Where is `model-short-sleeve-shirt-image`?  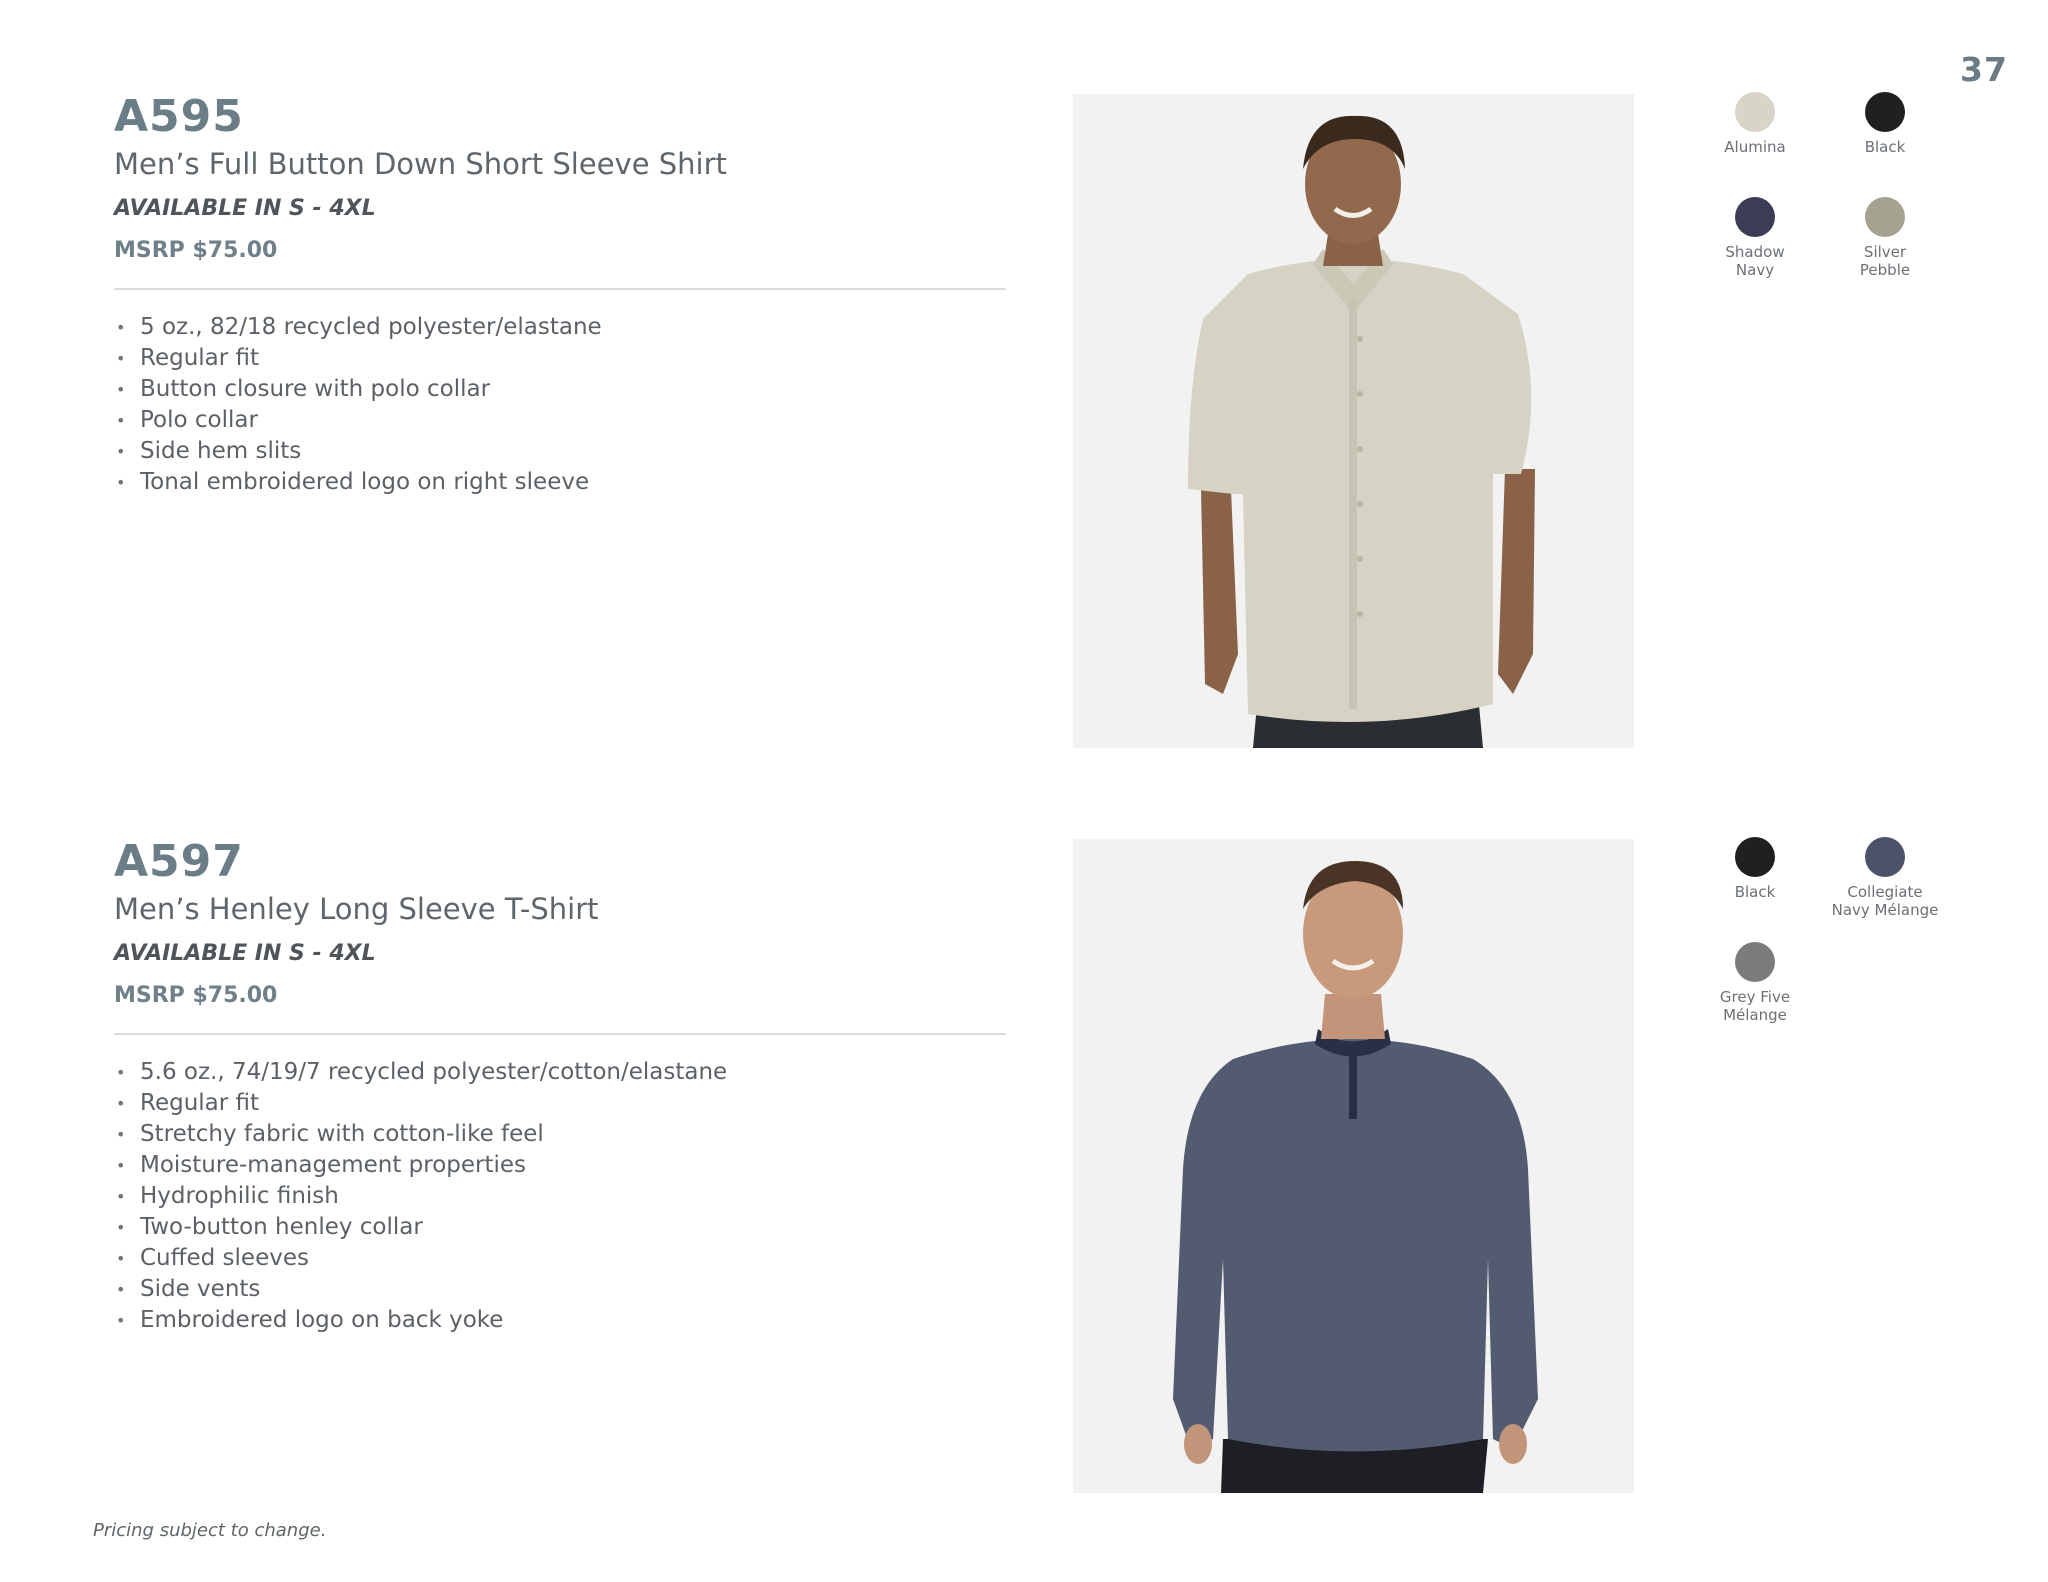 model-short-sleeve-shirt-image is located at coordinates (1353, 421).